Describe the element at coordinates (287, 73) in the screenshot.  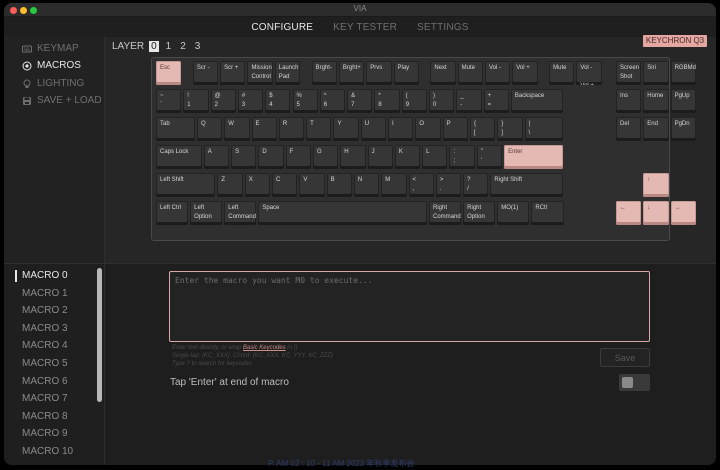
I see `key-launch-pad: Launch Pad` at that location.